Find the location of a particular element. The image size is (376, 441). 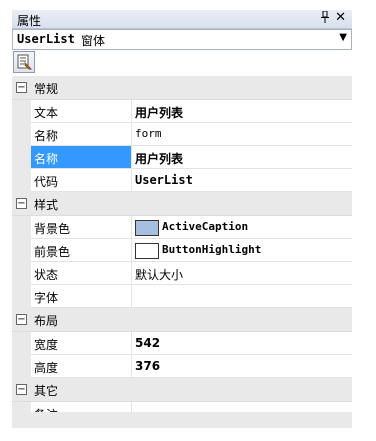

category-label: 其它 is located at coordinates (46, 391).